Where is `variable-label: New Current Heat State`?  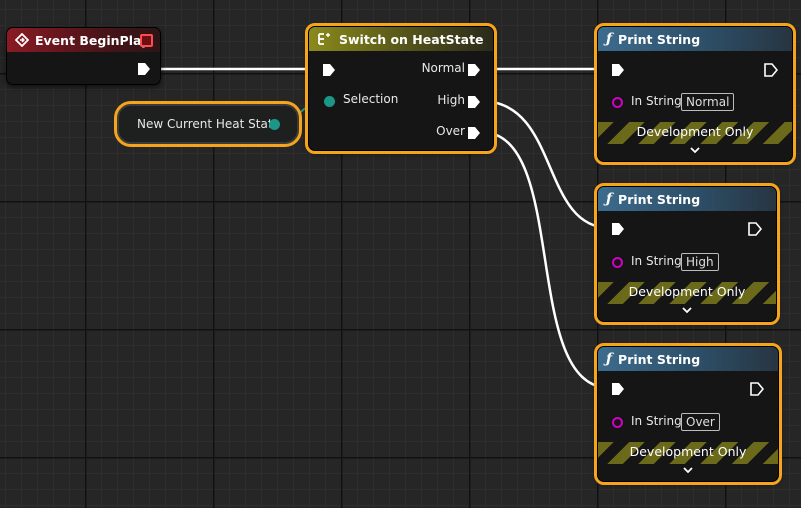 variable-label: New Current Heat State is located at coordinates (208, 124).